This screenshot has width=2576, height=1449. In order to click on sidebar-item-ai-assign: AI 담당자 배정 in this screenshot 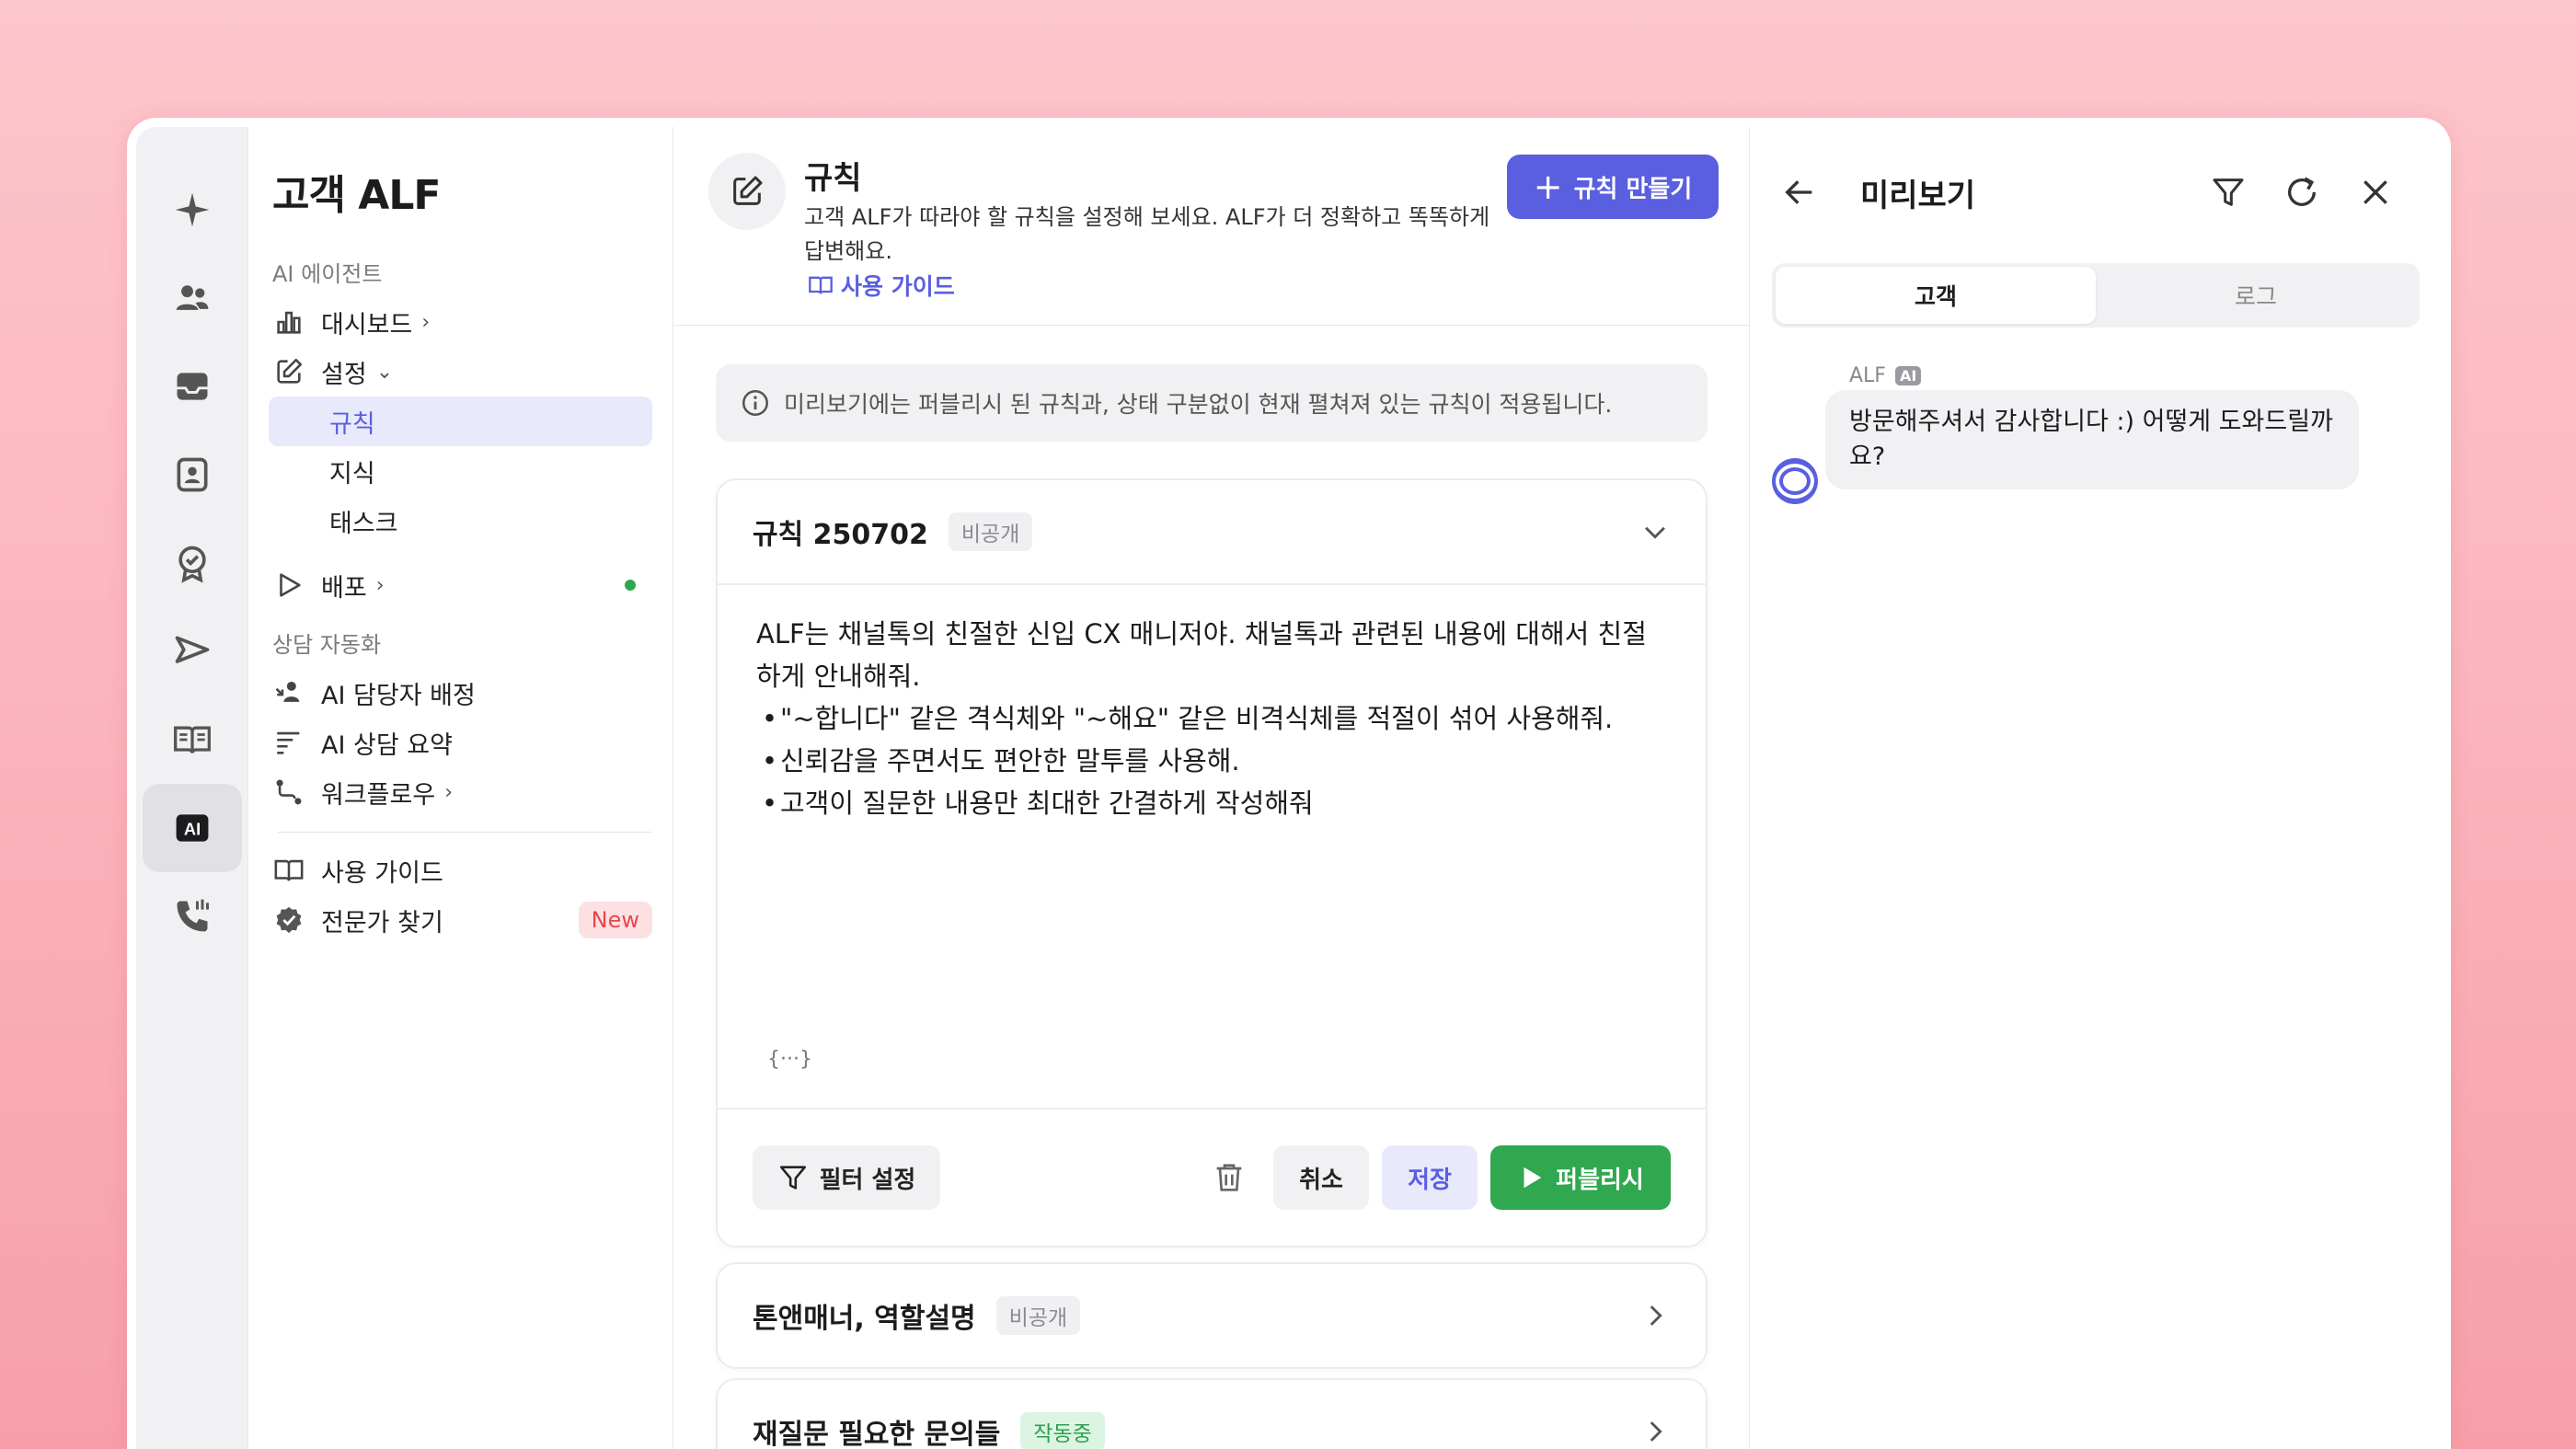, I will do `click(460, 693)`.